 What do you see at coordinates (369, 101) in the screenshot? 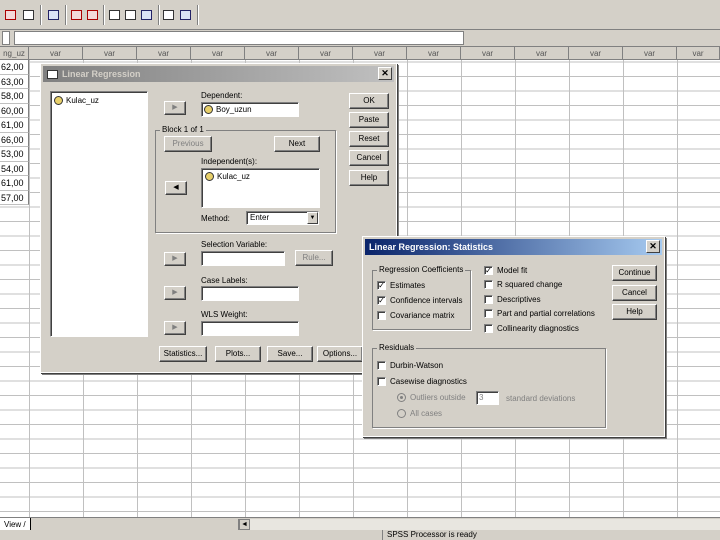
I see `ok-button: OK` at bounding box center [369, 101].